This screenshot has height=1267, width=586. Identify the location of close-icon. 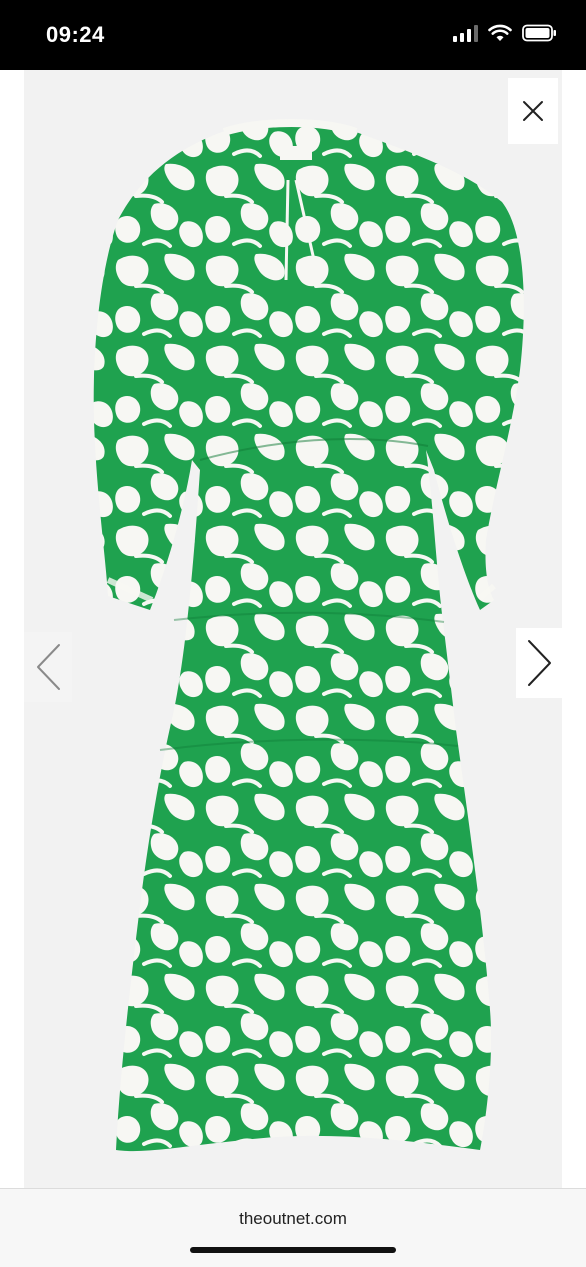
(533, 111).